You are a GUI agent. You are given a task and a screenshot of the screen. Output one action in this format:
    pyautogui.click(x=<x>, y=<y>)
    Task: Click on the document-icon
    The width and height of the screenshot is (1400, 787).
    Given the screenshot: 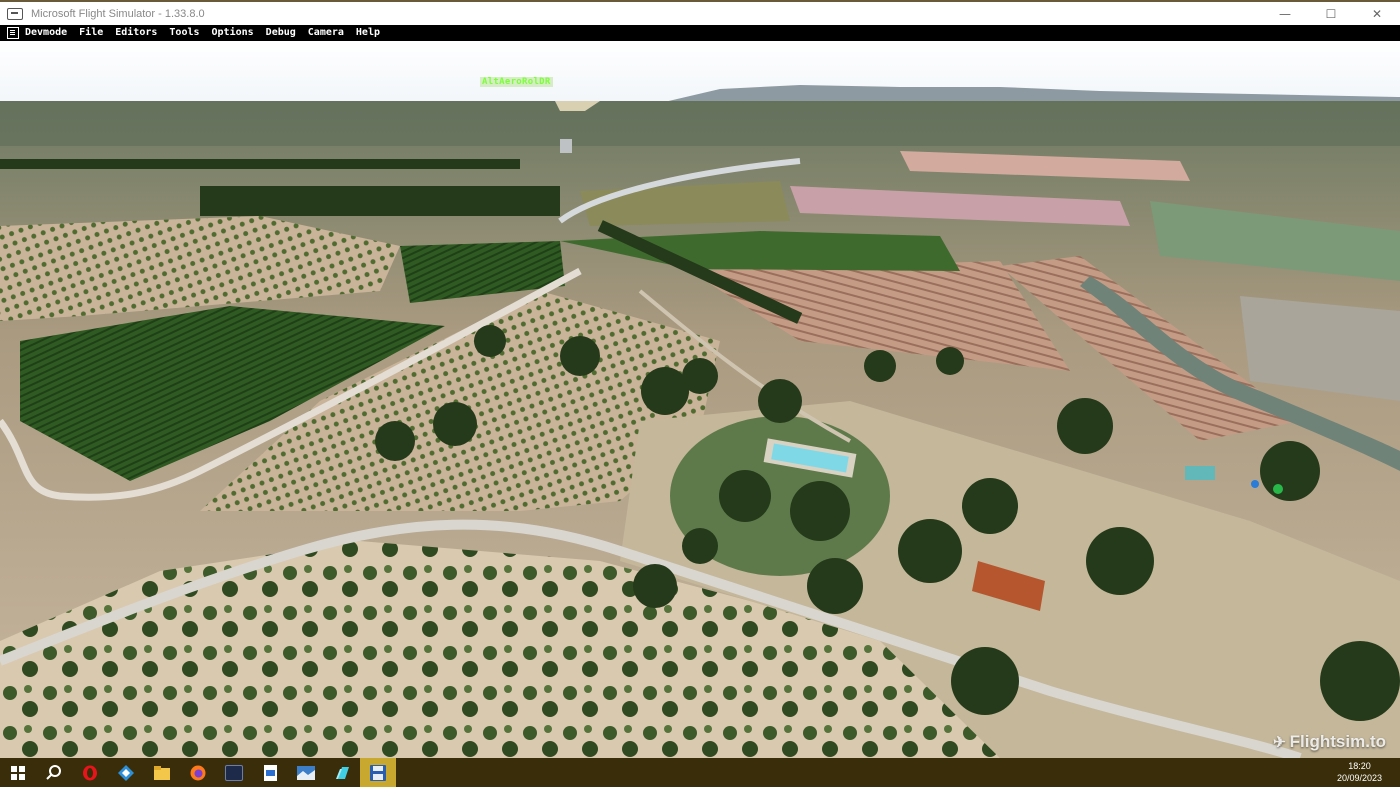 What is the action you would take?
    pyautogui.click(x=270, y=772)
    